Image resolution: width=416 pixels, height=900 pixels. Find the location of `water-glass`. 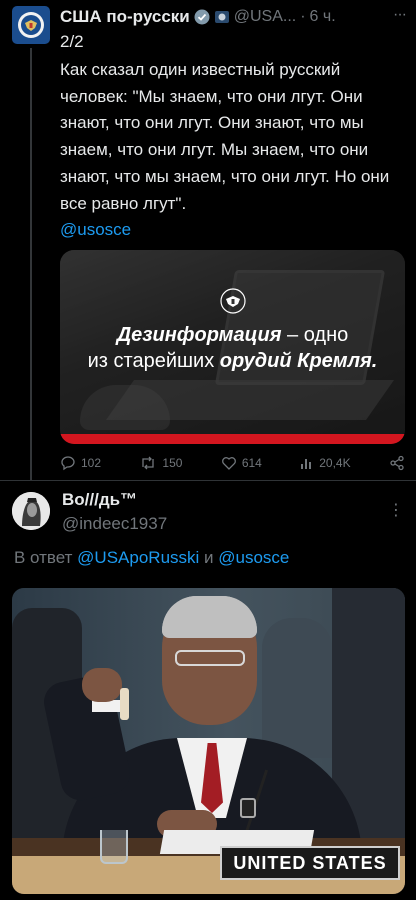

water-glass is located at coordinates (114, 847).